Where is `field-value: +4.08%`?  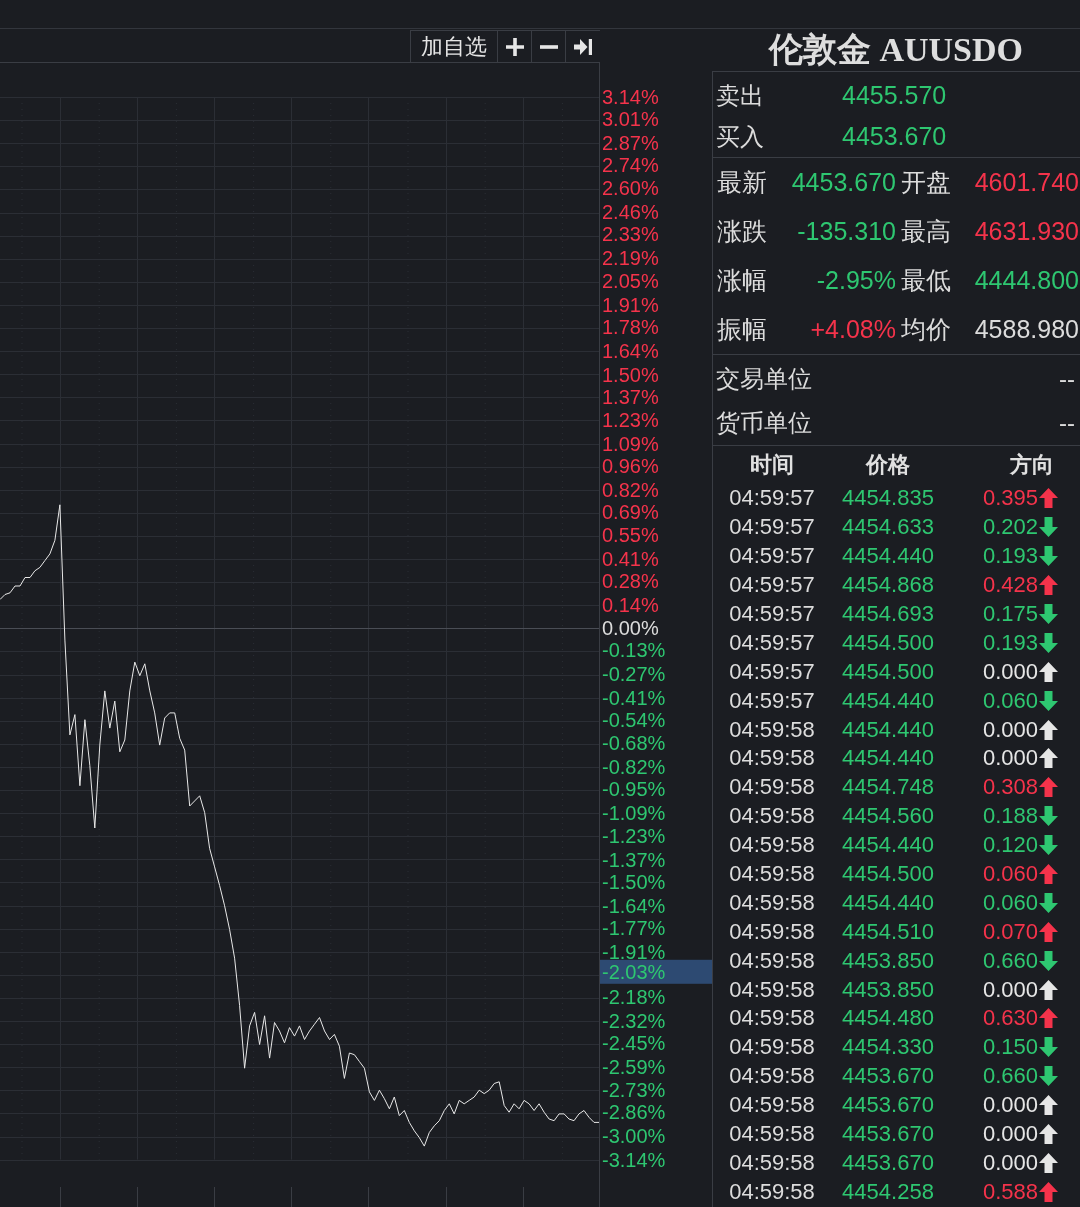
field-value: +4.08% is located at coordinates (853, 329).